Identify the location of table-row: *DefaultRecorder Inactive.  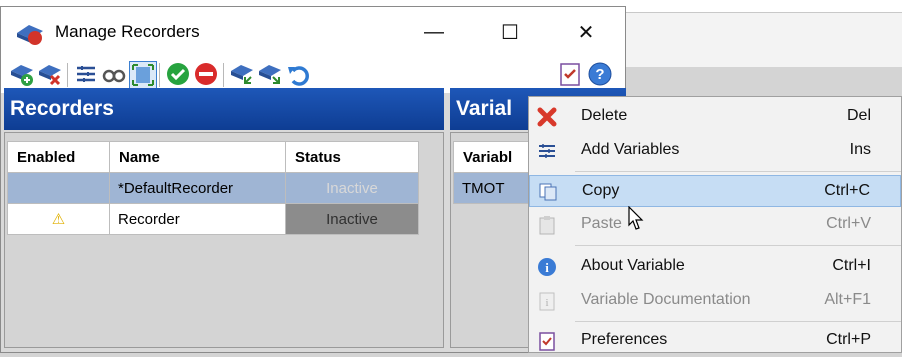
(213, 188).